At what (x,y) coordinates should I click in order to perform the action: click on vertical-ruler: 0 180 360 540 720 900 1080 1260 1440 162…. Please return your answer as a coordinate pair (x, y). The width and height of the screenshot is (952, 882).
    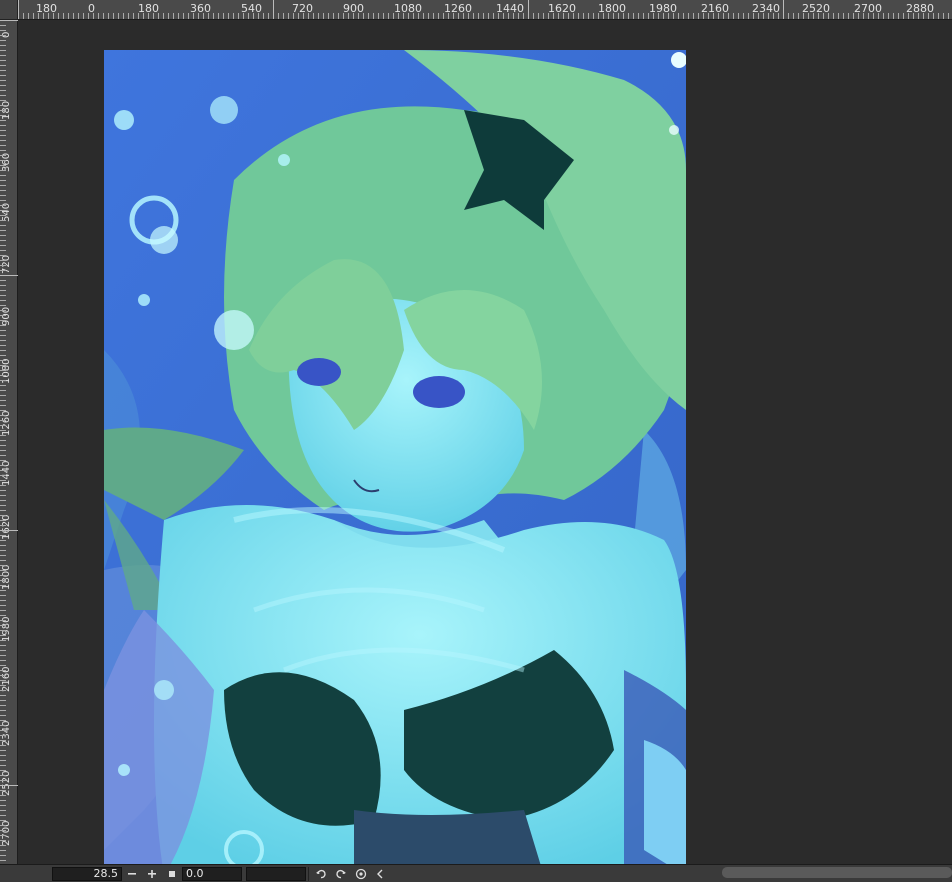
    Looking at the image, I should click on (9, 442).